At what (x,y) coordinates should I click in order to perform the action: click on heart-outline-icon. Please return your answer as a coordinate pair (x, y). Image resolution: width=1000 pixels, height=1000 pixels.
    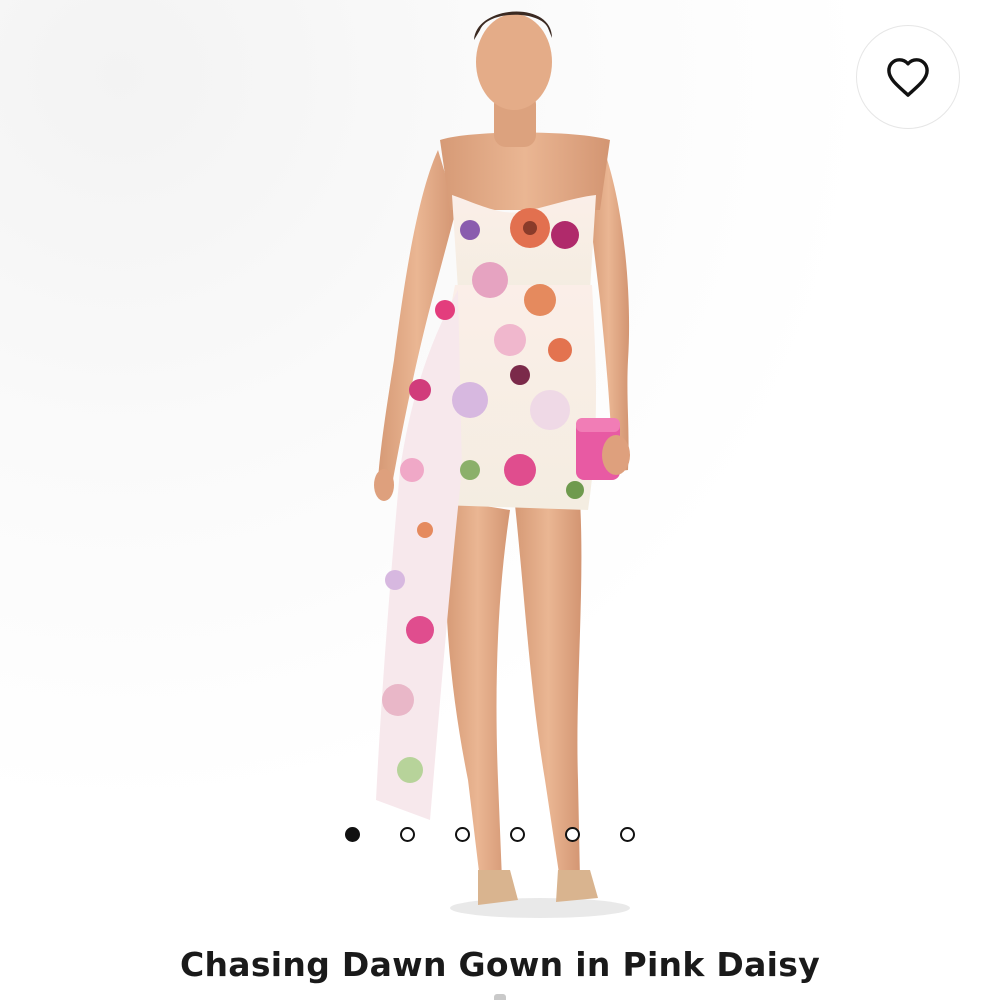
    Looking at the image, I should click on (908, 77).